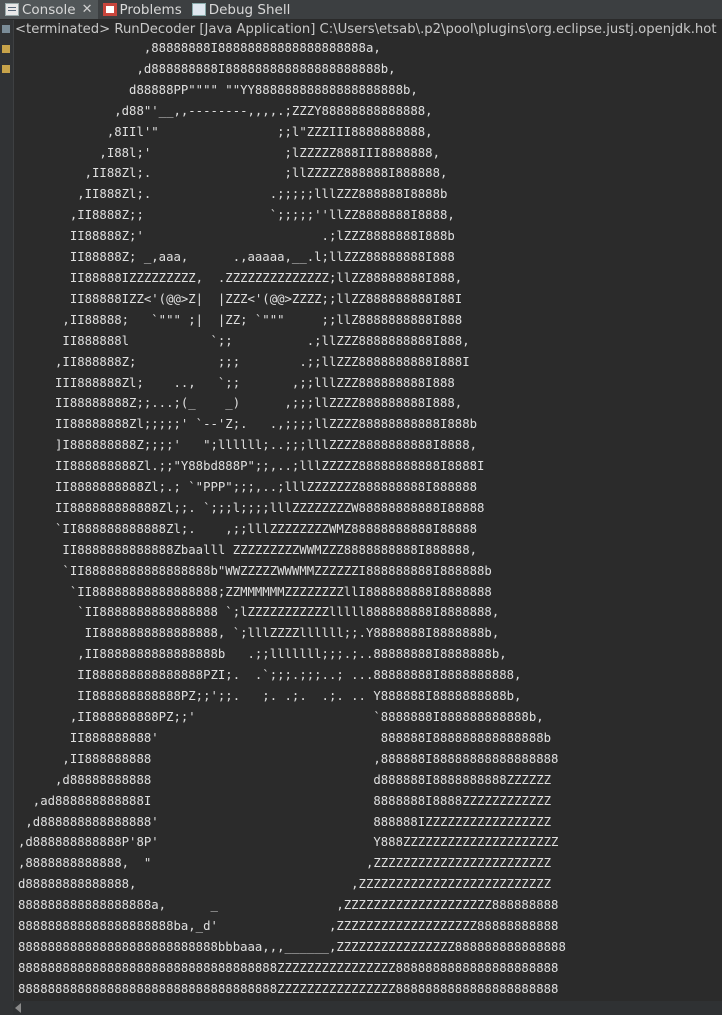  What do you see at coordinates (249, 9) in the screenshot?
I see `tab-debug-shell-label: Debug Shell` at bounding box center [249, 9].